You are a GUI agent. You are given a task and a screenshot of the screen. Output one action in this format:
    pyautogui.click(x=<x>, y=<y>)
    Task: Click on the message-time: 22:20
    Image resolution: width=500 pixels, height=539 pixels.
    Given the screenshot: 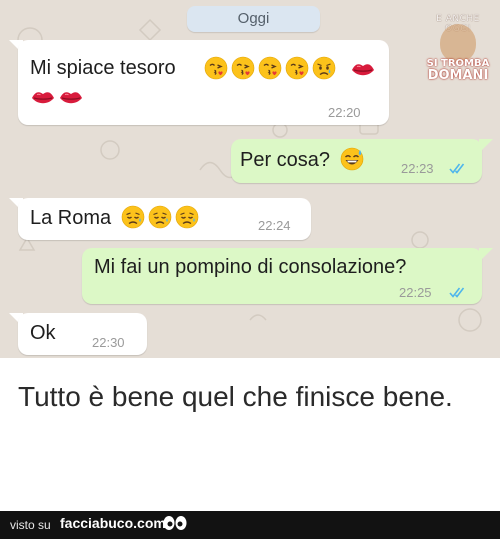 What is the action you would take?
    pyautogui.click(x=344, y=112)
    